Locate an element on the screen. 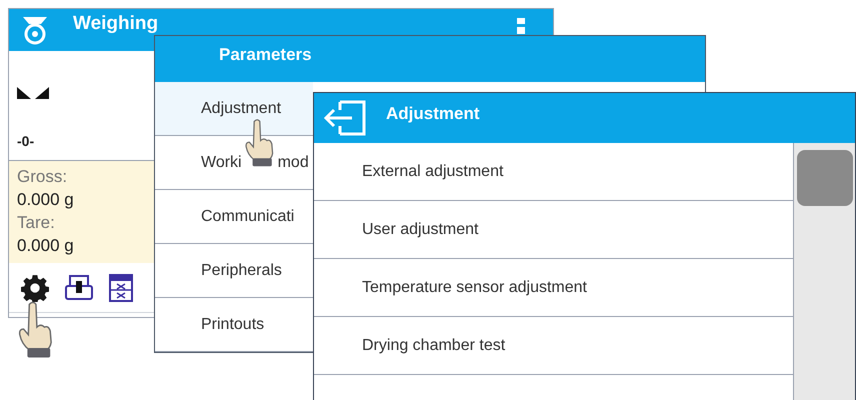  menu-item-label: Worki is located at coordinates (221, 162).